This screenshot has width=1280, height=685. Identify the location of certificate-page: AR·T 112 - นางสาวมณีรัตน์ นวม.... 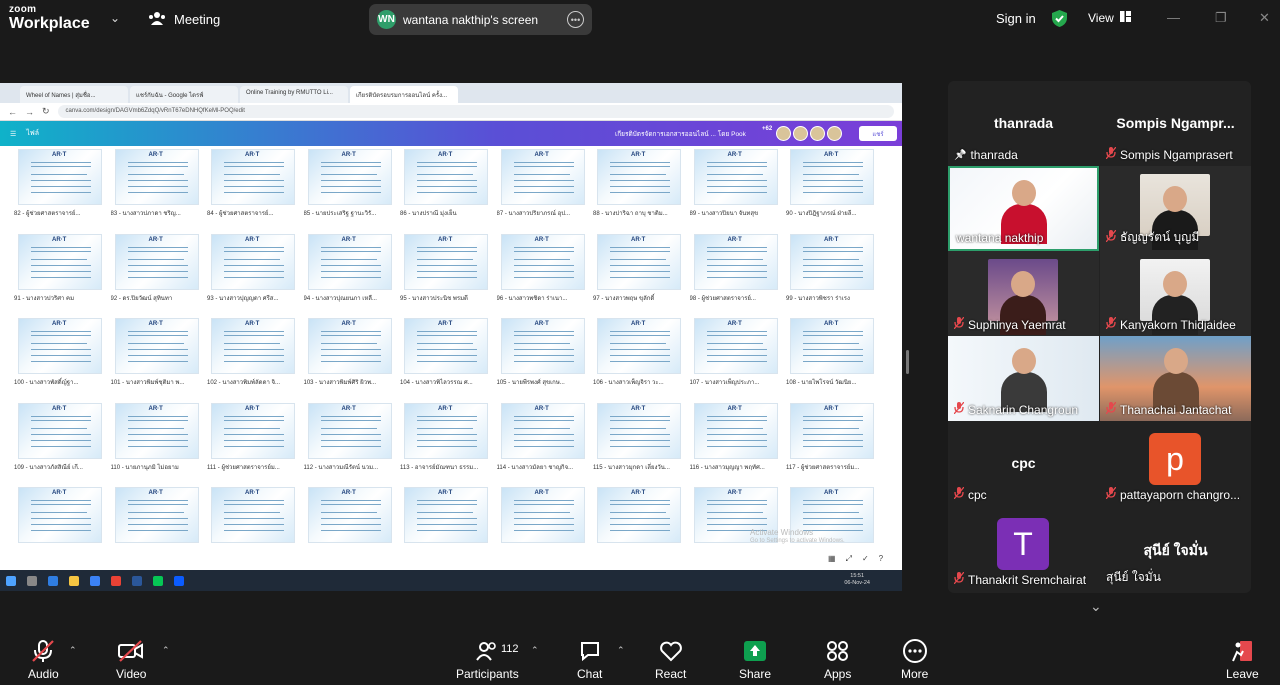
(349, 443).